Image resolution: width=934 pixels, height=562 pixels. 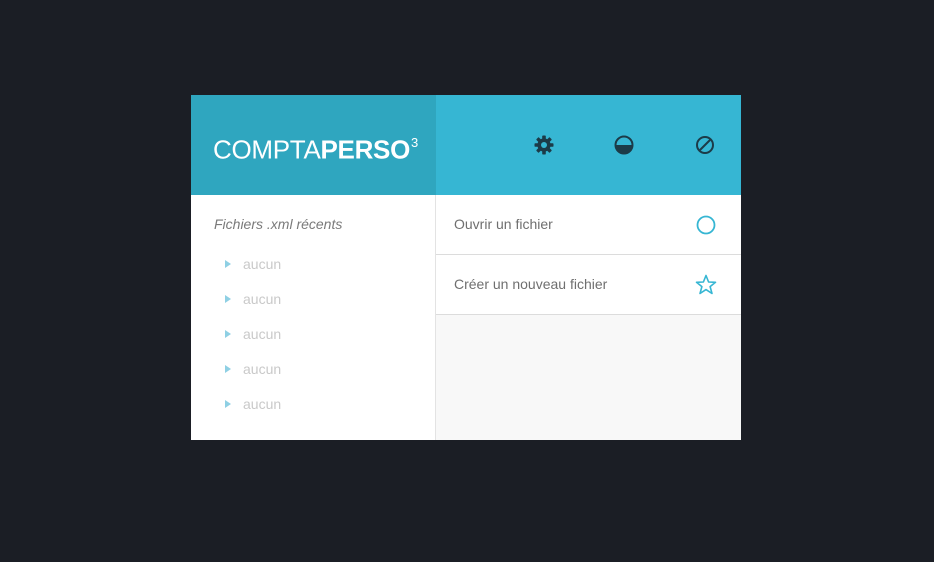 What do you see at coordinates (588, 225) in the screenshot?
I see `open-file-button: Ouvrir un fichier` at bounding box center [588, 225].